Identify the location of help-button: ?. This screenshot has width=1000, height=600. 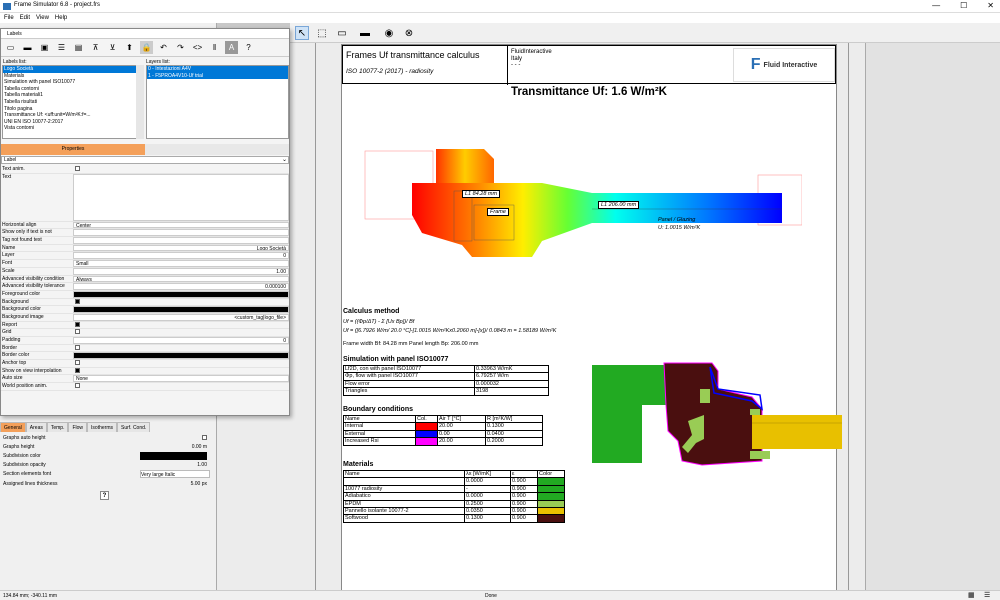
(104, 495).